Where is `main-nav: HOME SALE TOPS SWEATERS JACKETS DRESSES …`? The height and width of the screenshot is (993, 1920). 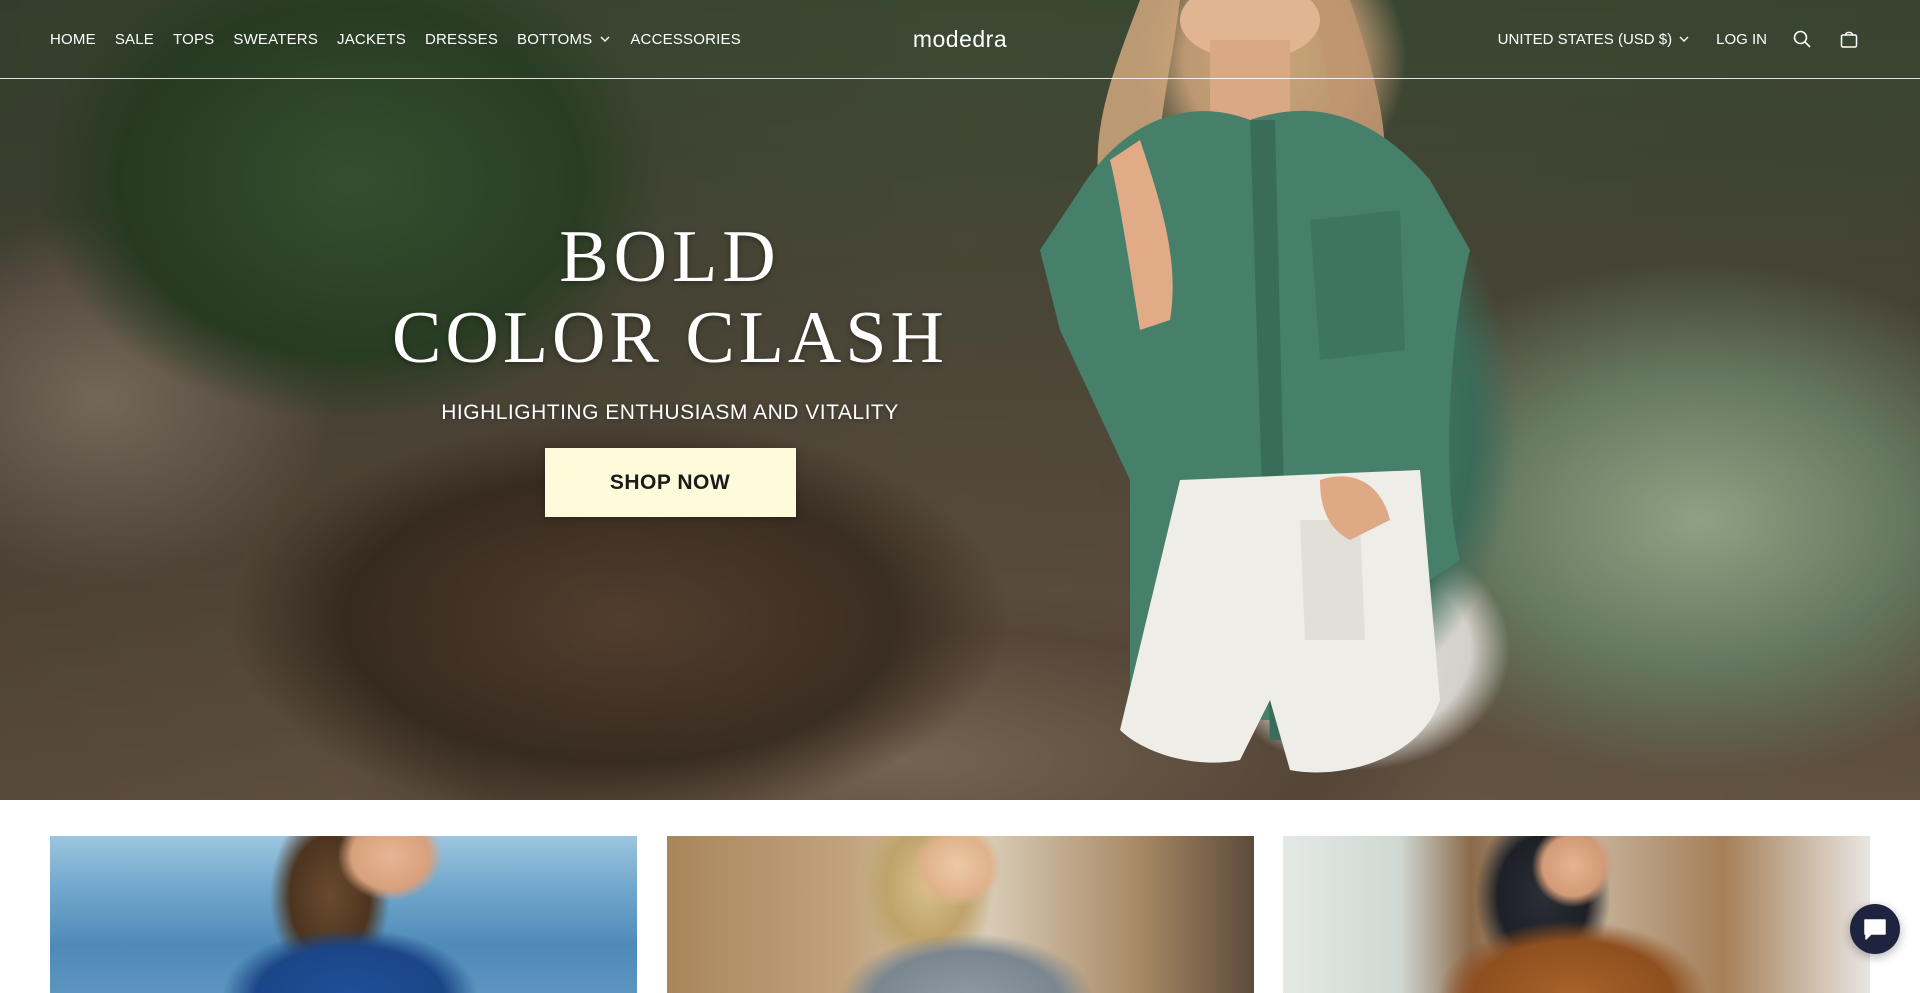 main-nav: HOME SALE TOPS SWEATERS JACKETS DRESSES … is located at coordinates (405, 39).